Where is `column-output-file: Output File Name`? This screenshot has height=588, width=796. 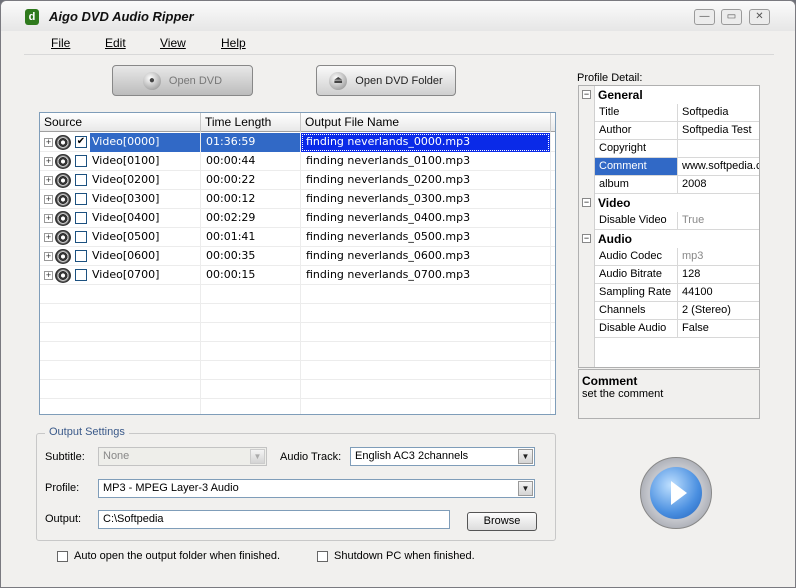
column-output-file: Output File Name is located at coordinates (426, 122).